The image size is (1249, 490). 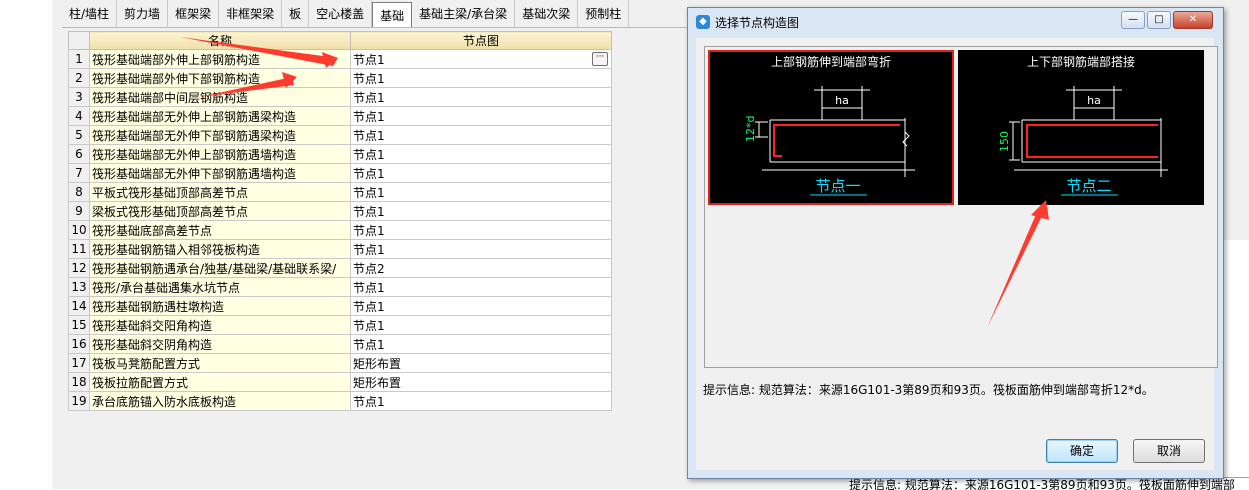 I want to click on table-row: 4 筏形基础端部无外伸上部钢筋遇梁构造 节点1, so click(x=340, y=116).